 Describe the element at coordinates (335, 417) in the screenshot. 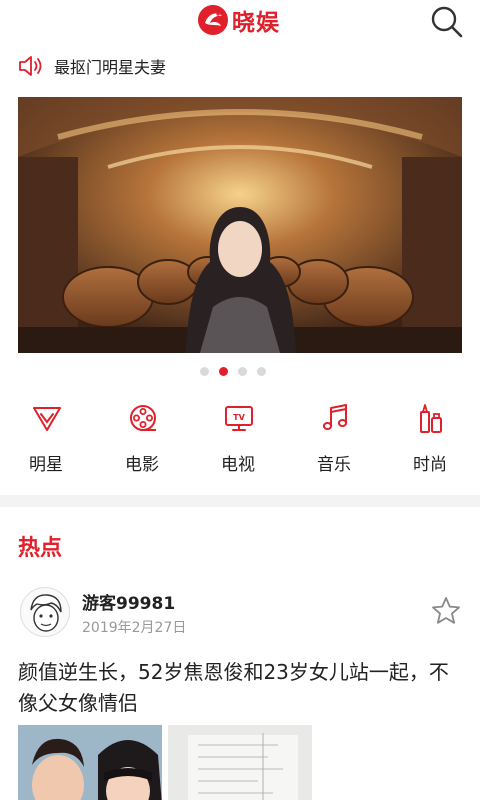

I see `music-note-icon` at that location.